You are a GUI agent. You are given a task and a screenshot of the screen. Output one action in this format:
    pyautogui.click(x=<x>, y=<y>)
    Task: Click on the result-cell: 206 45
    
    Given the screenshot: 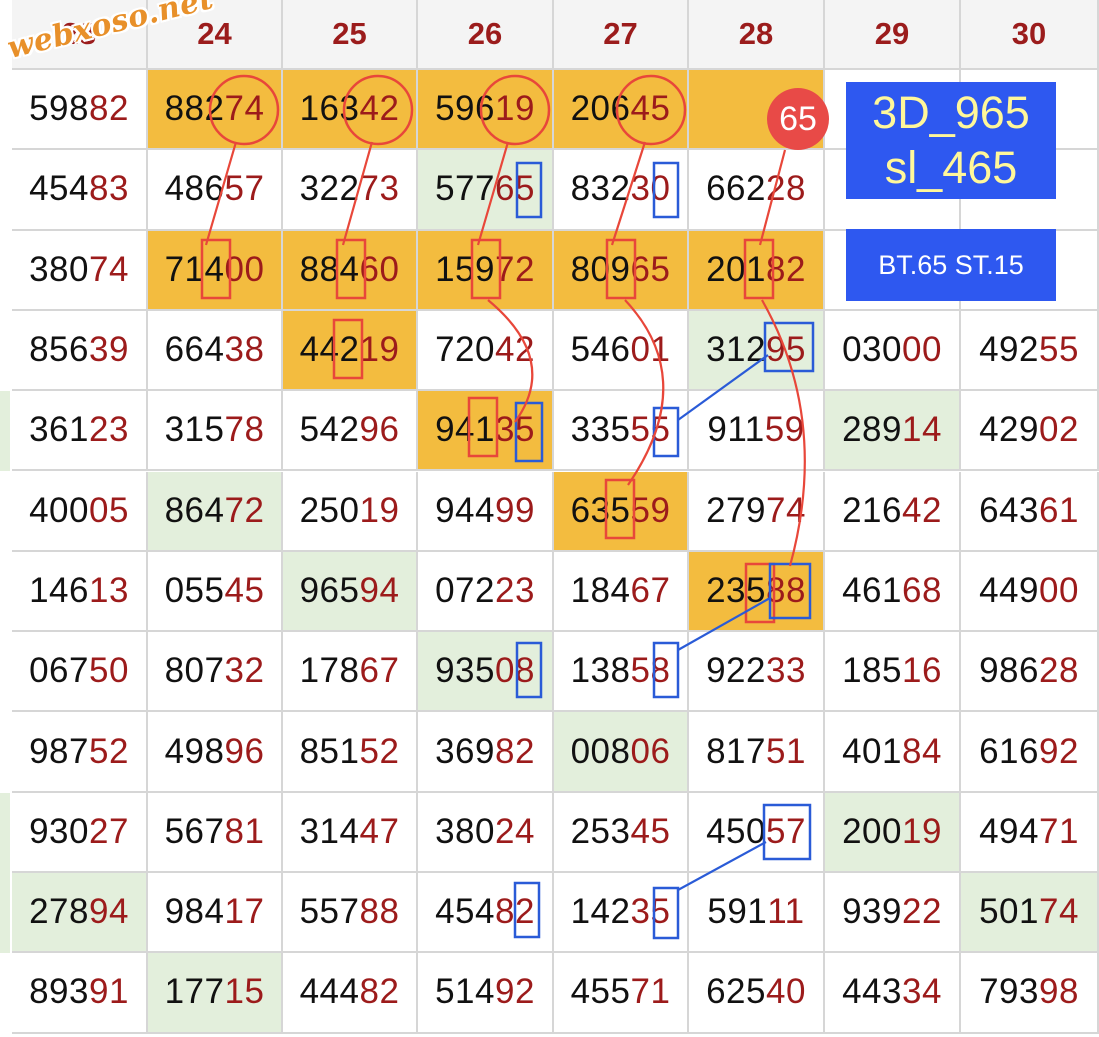 What is the action you would take?
    pyautogui.click(x=621, y=110)
    